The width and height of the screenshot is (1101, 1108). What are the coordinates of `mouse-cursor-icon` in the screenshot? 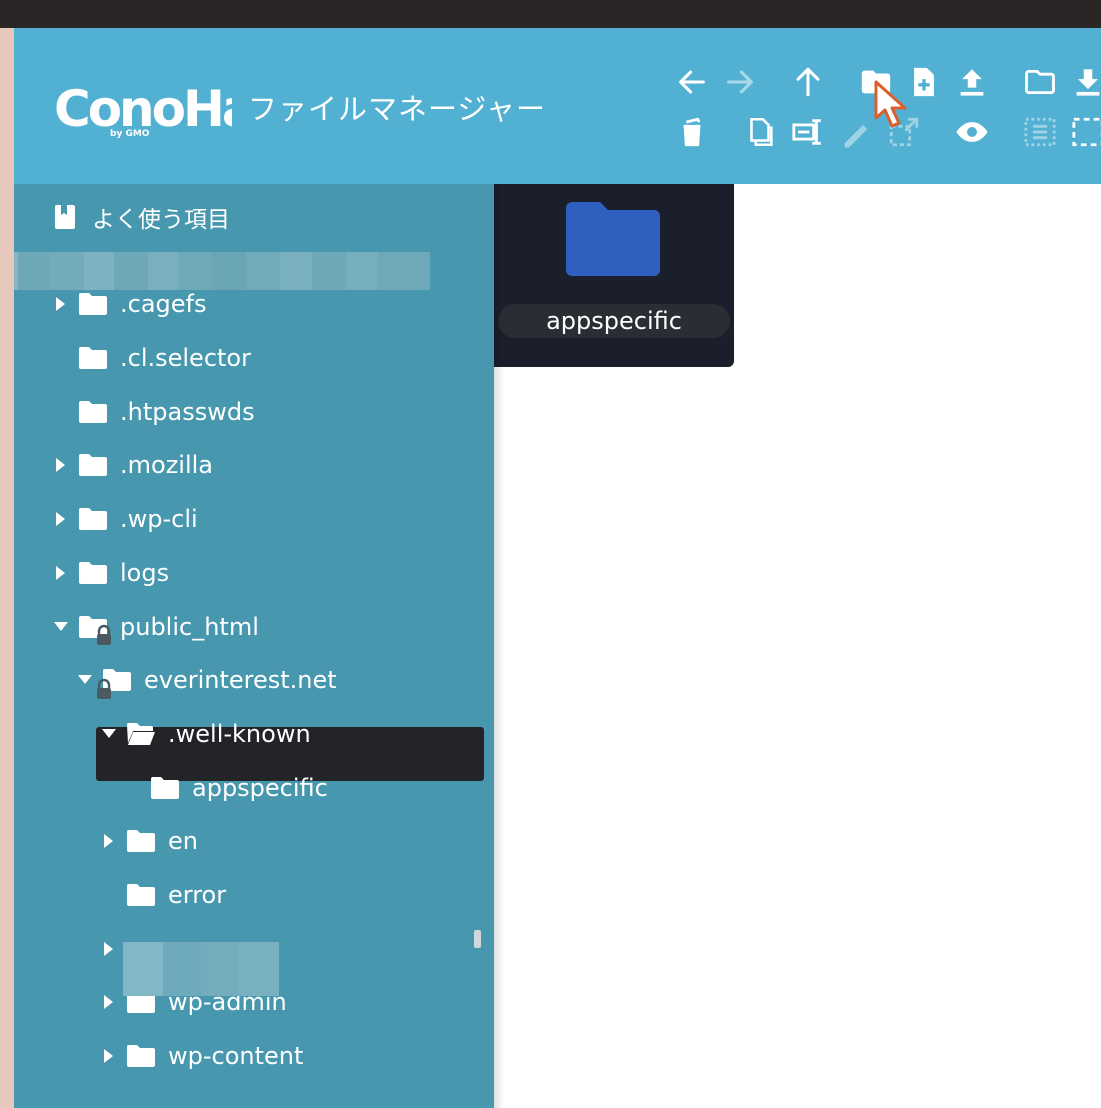 It's located at (890, 104).